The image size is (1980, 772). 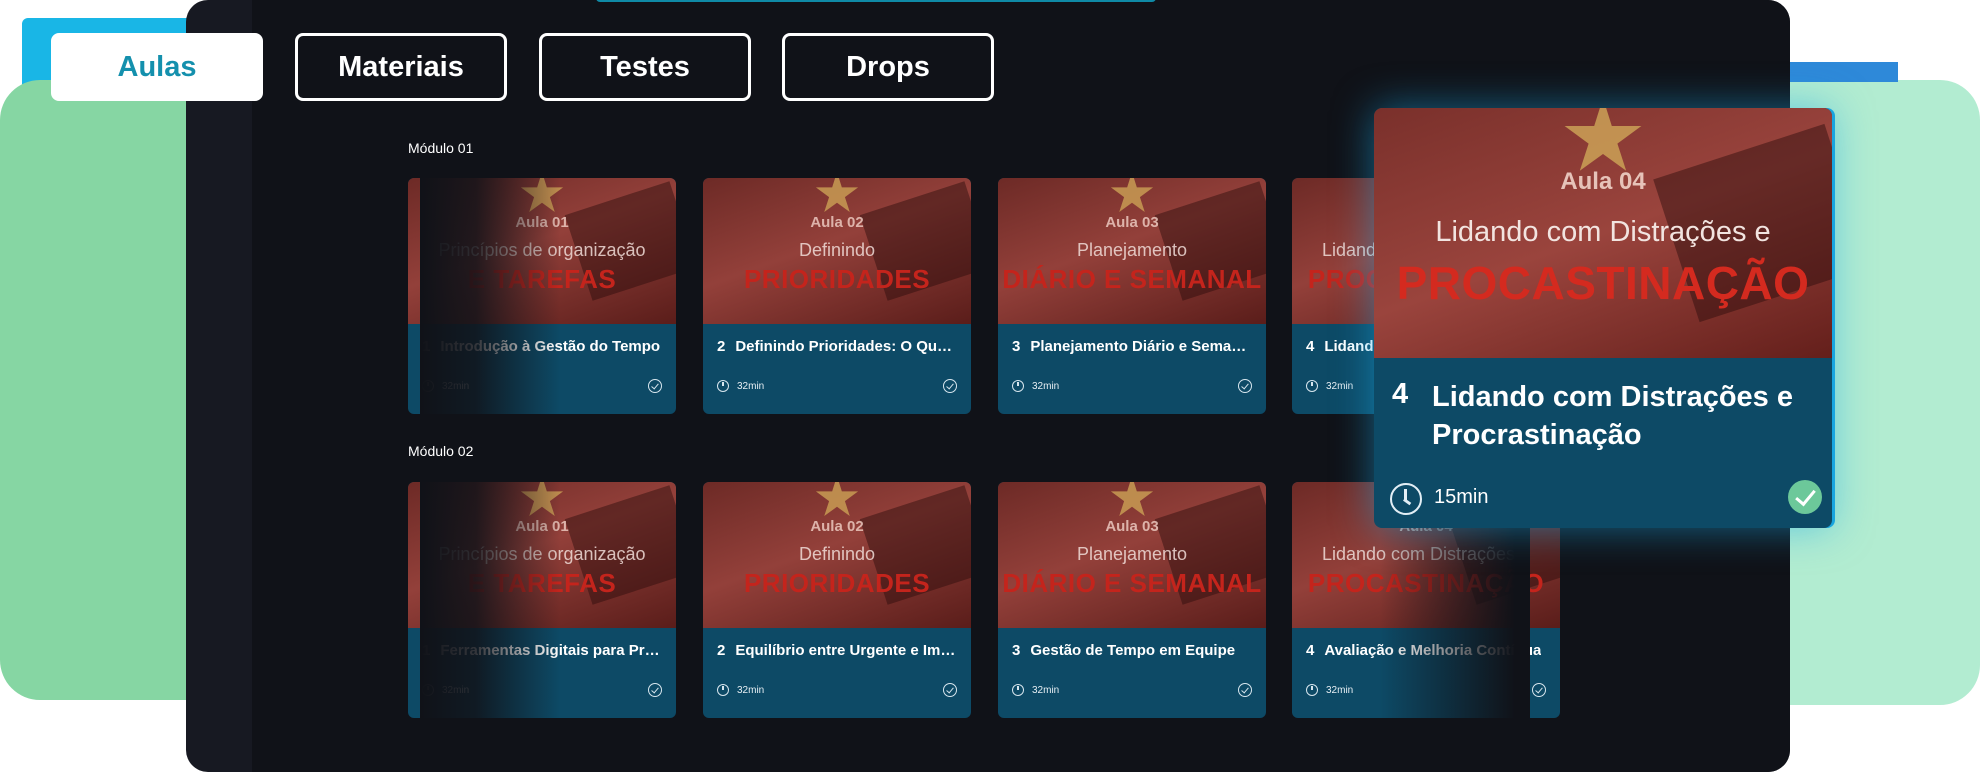 What do you see at coordinates (1132, 673) in the screenshot?
I see `lesson-info: 3 Gestão de Tempo em Equipe 32min` at bounding box center [1132, 673].